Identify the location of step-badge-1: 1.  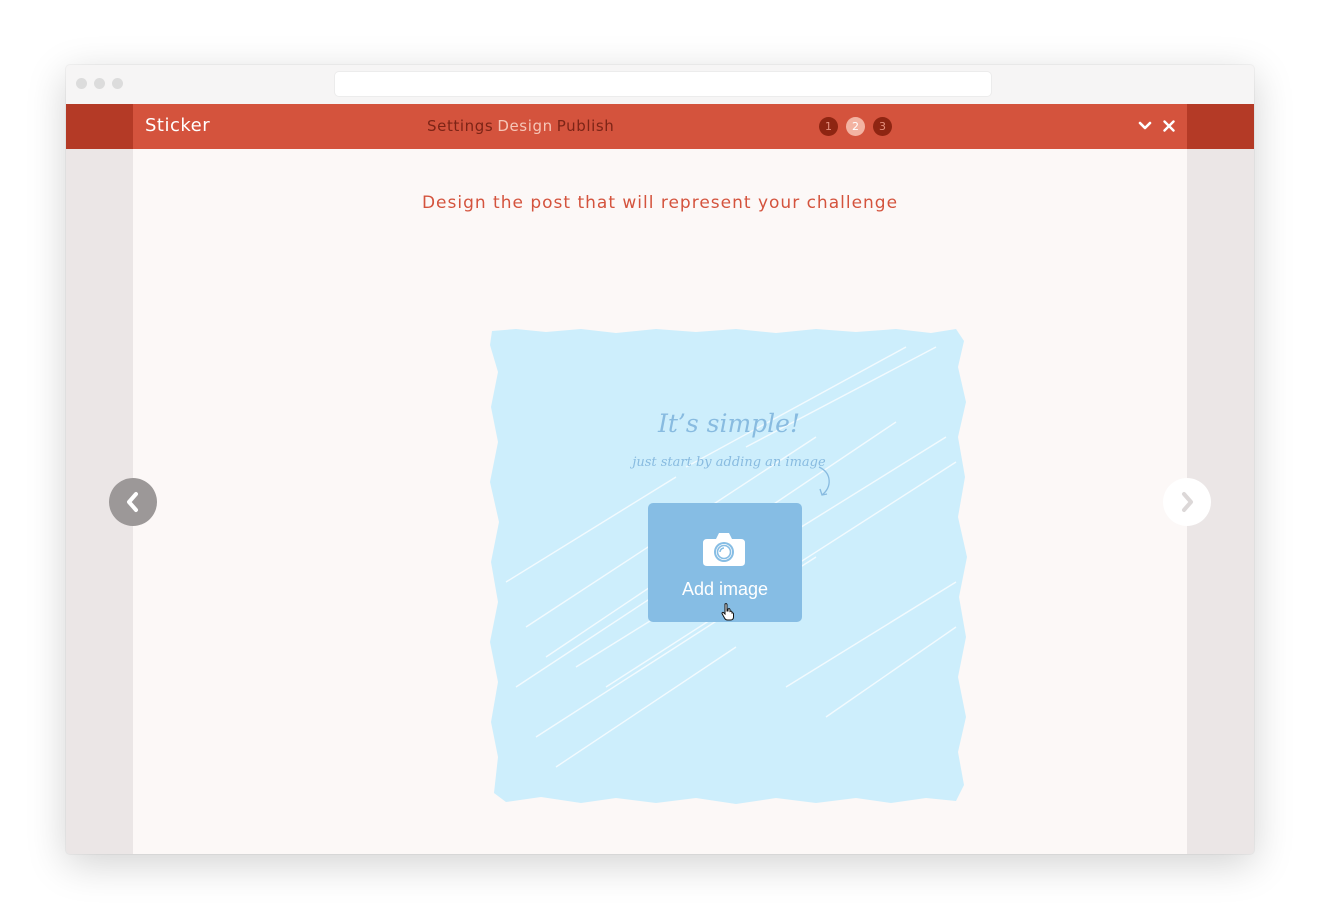
(828, 126).